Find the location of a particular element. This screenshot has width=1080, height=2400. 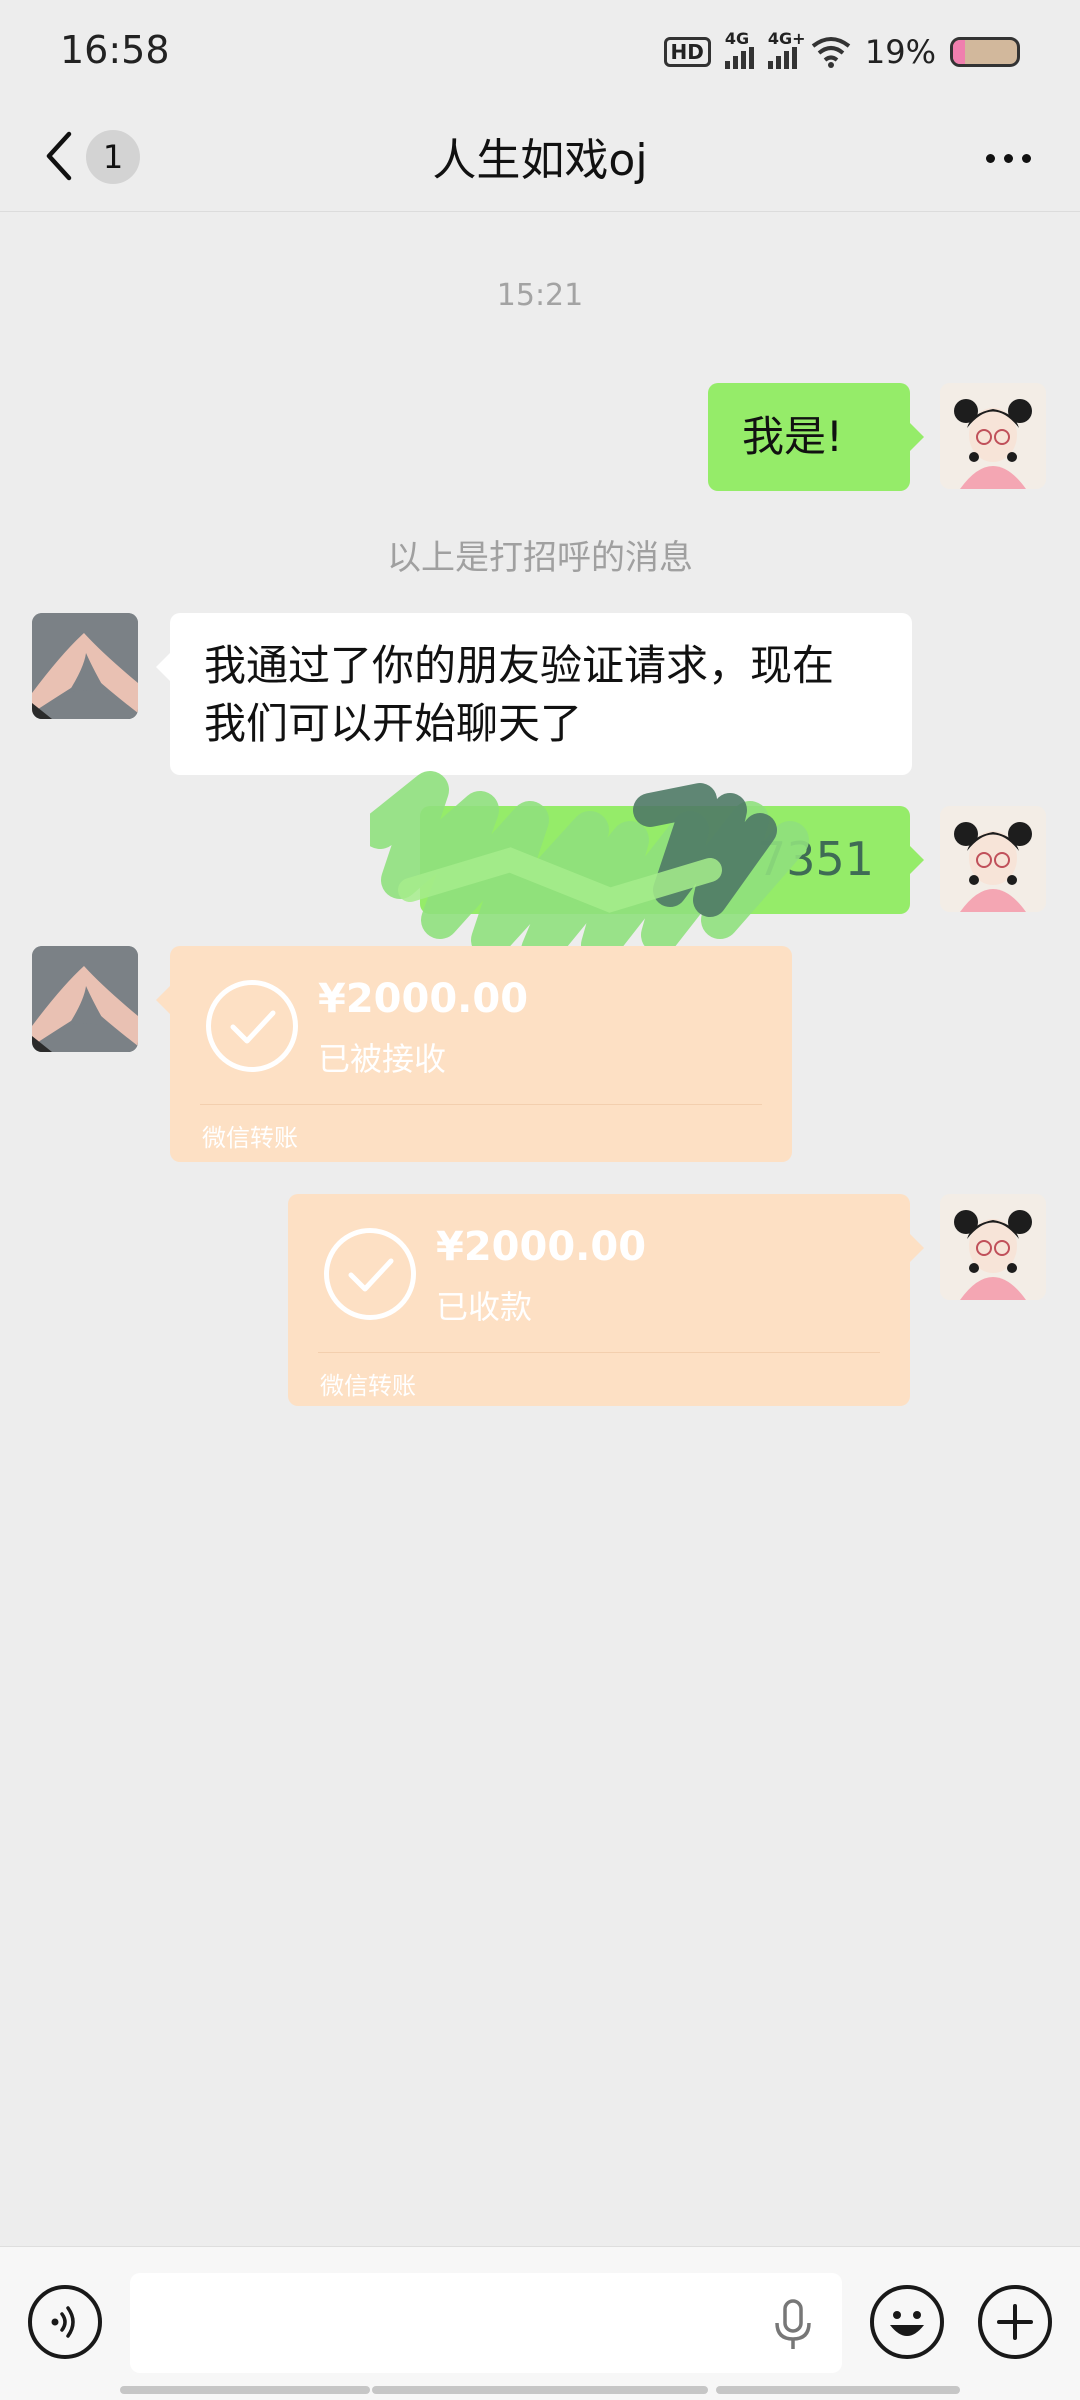

message-text-line1: 我通过了你的朋友验证请求，现在 is located at coordinates (519, 665).